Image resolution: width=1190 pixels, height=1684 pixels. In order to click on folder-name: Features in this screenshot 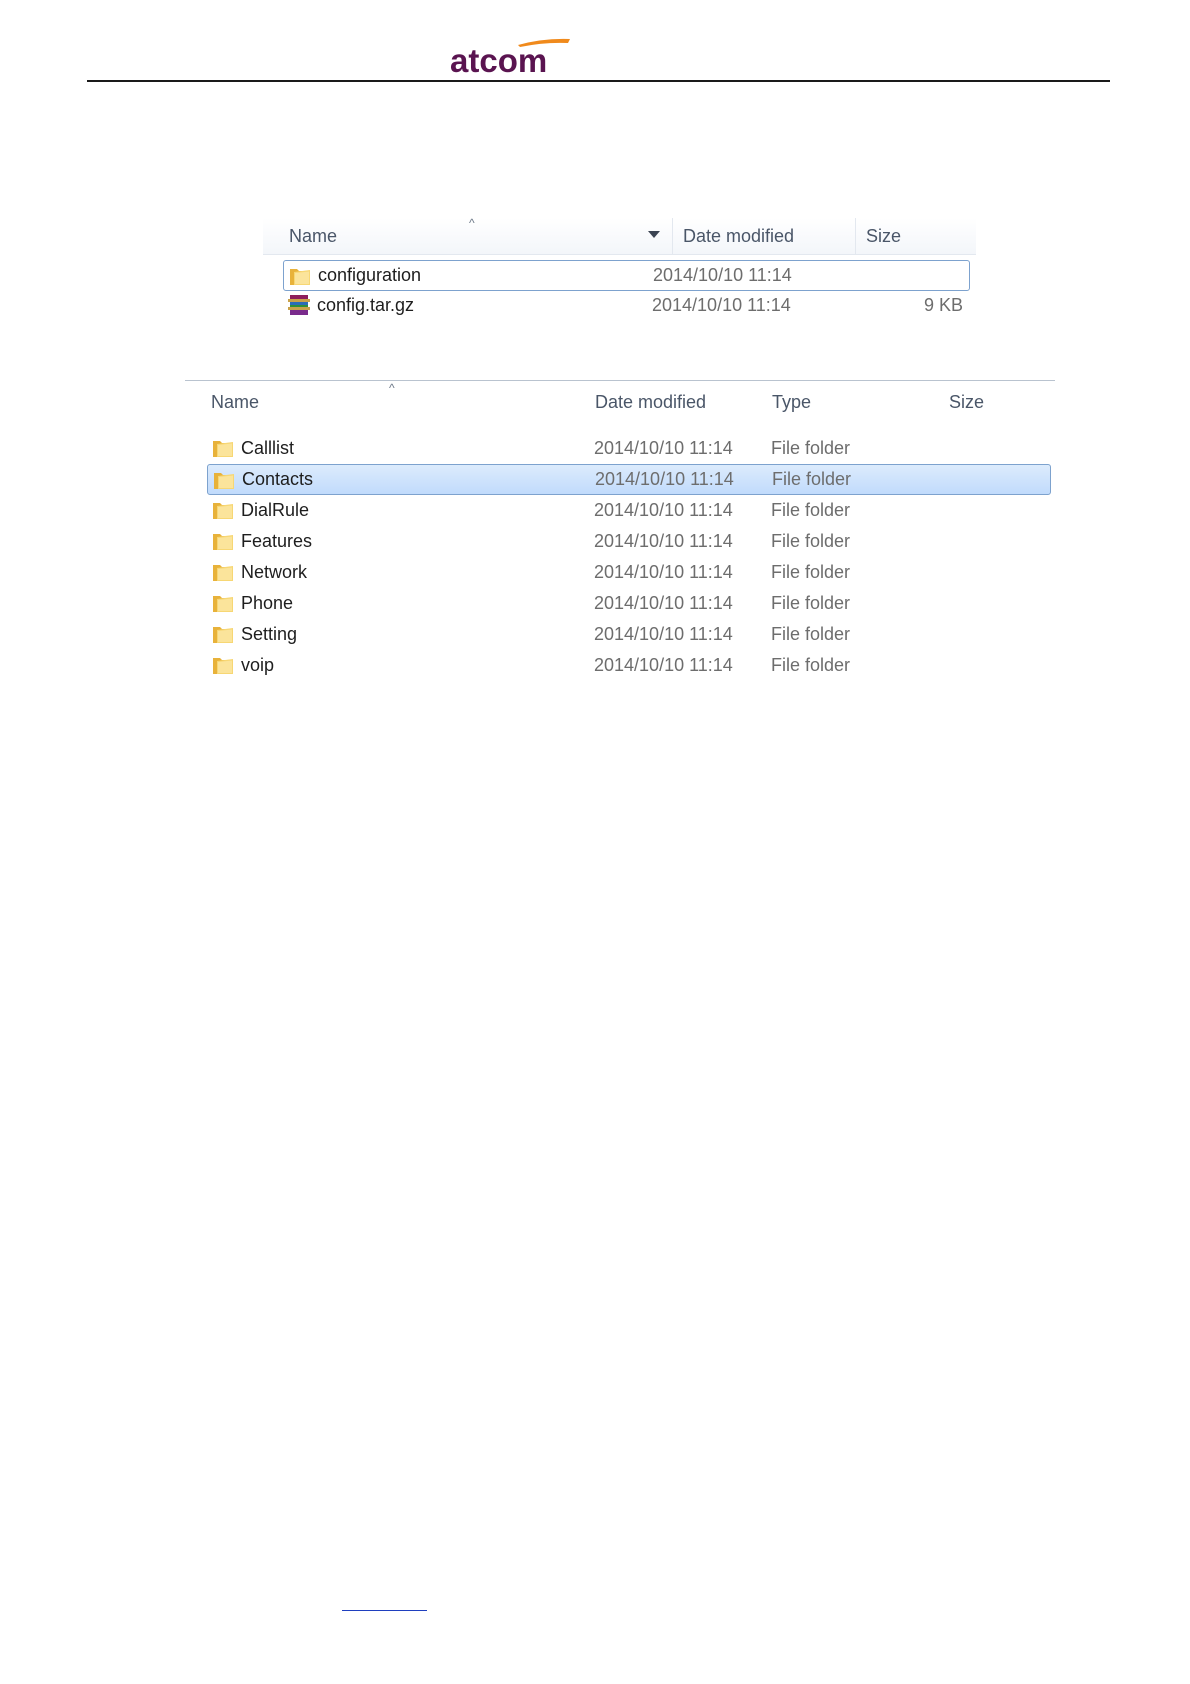, I will do `click(277, 541)`.